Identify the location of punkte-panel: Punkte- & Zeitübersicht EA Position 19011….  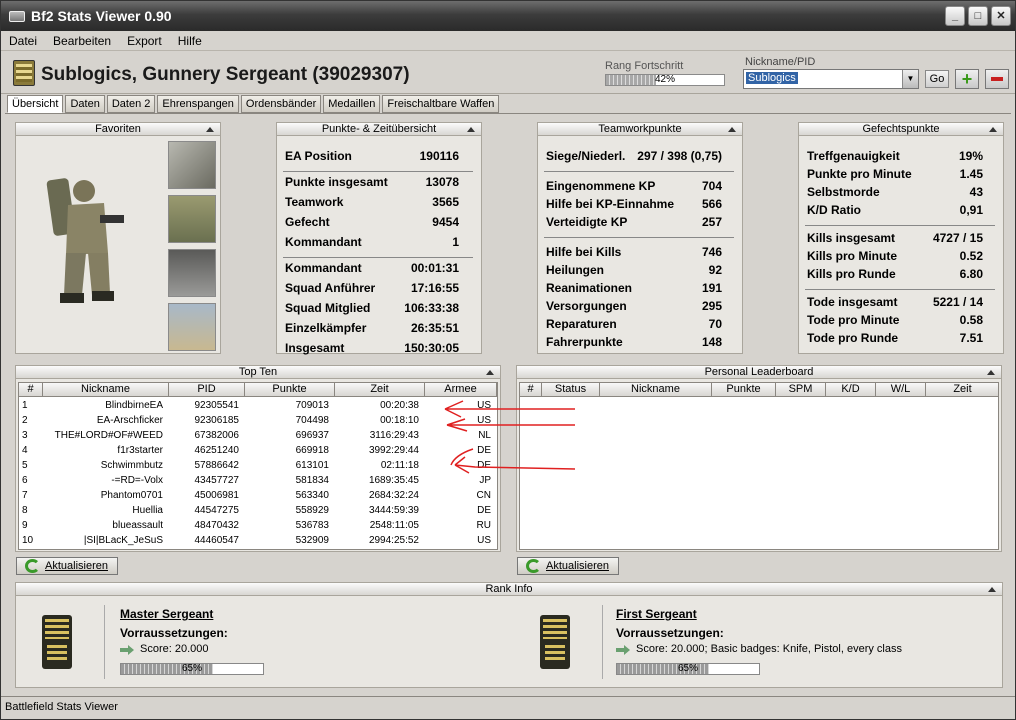
(379, 238).